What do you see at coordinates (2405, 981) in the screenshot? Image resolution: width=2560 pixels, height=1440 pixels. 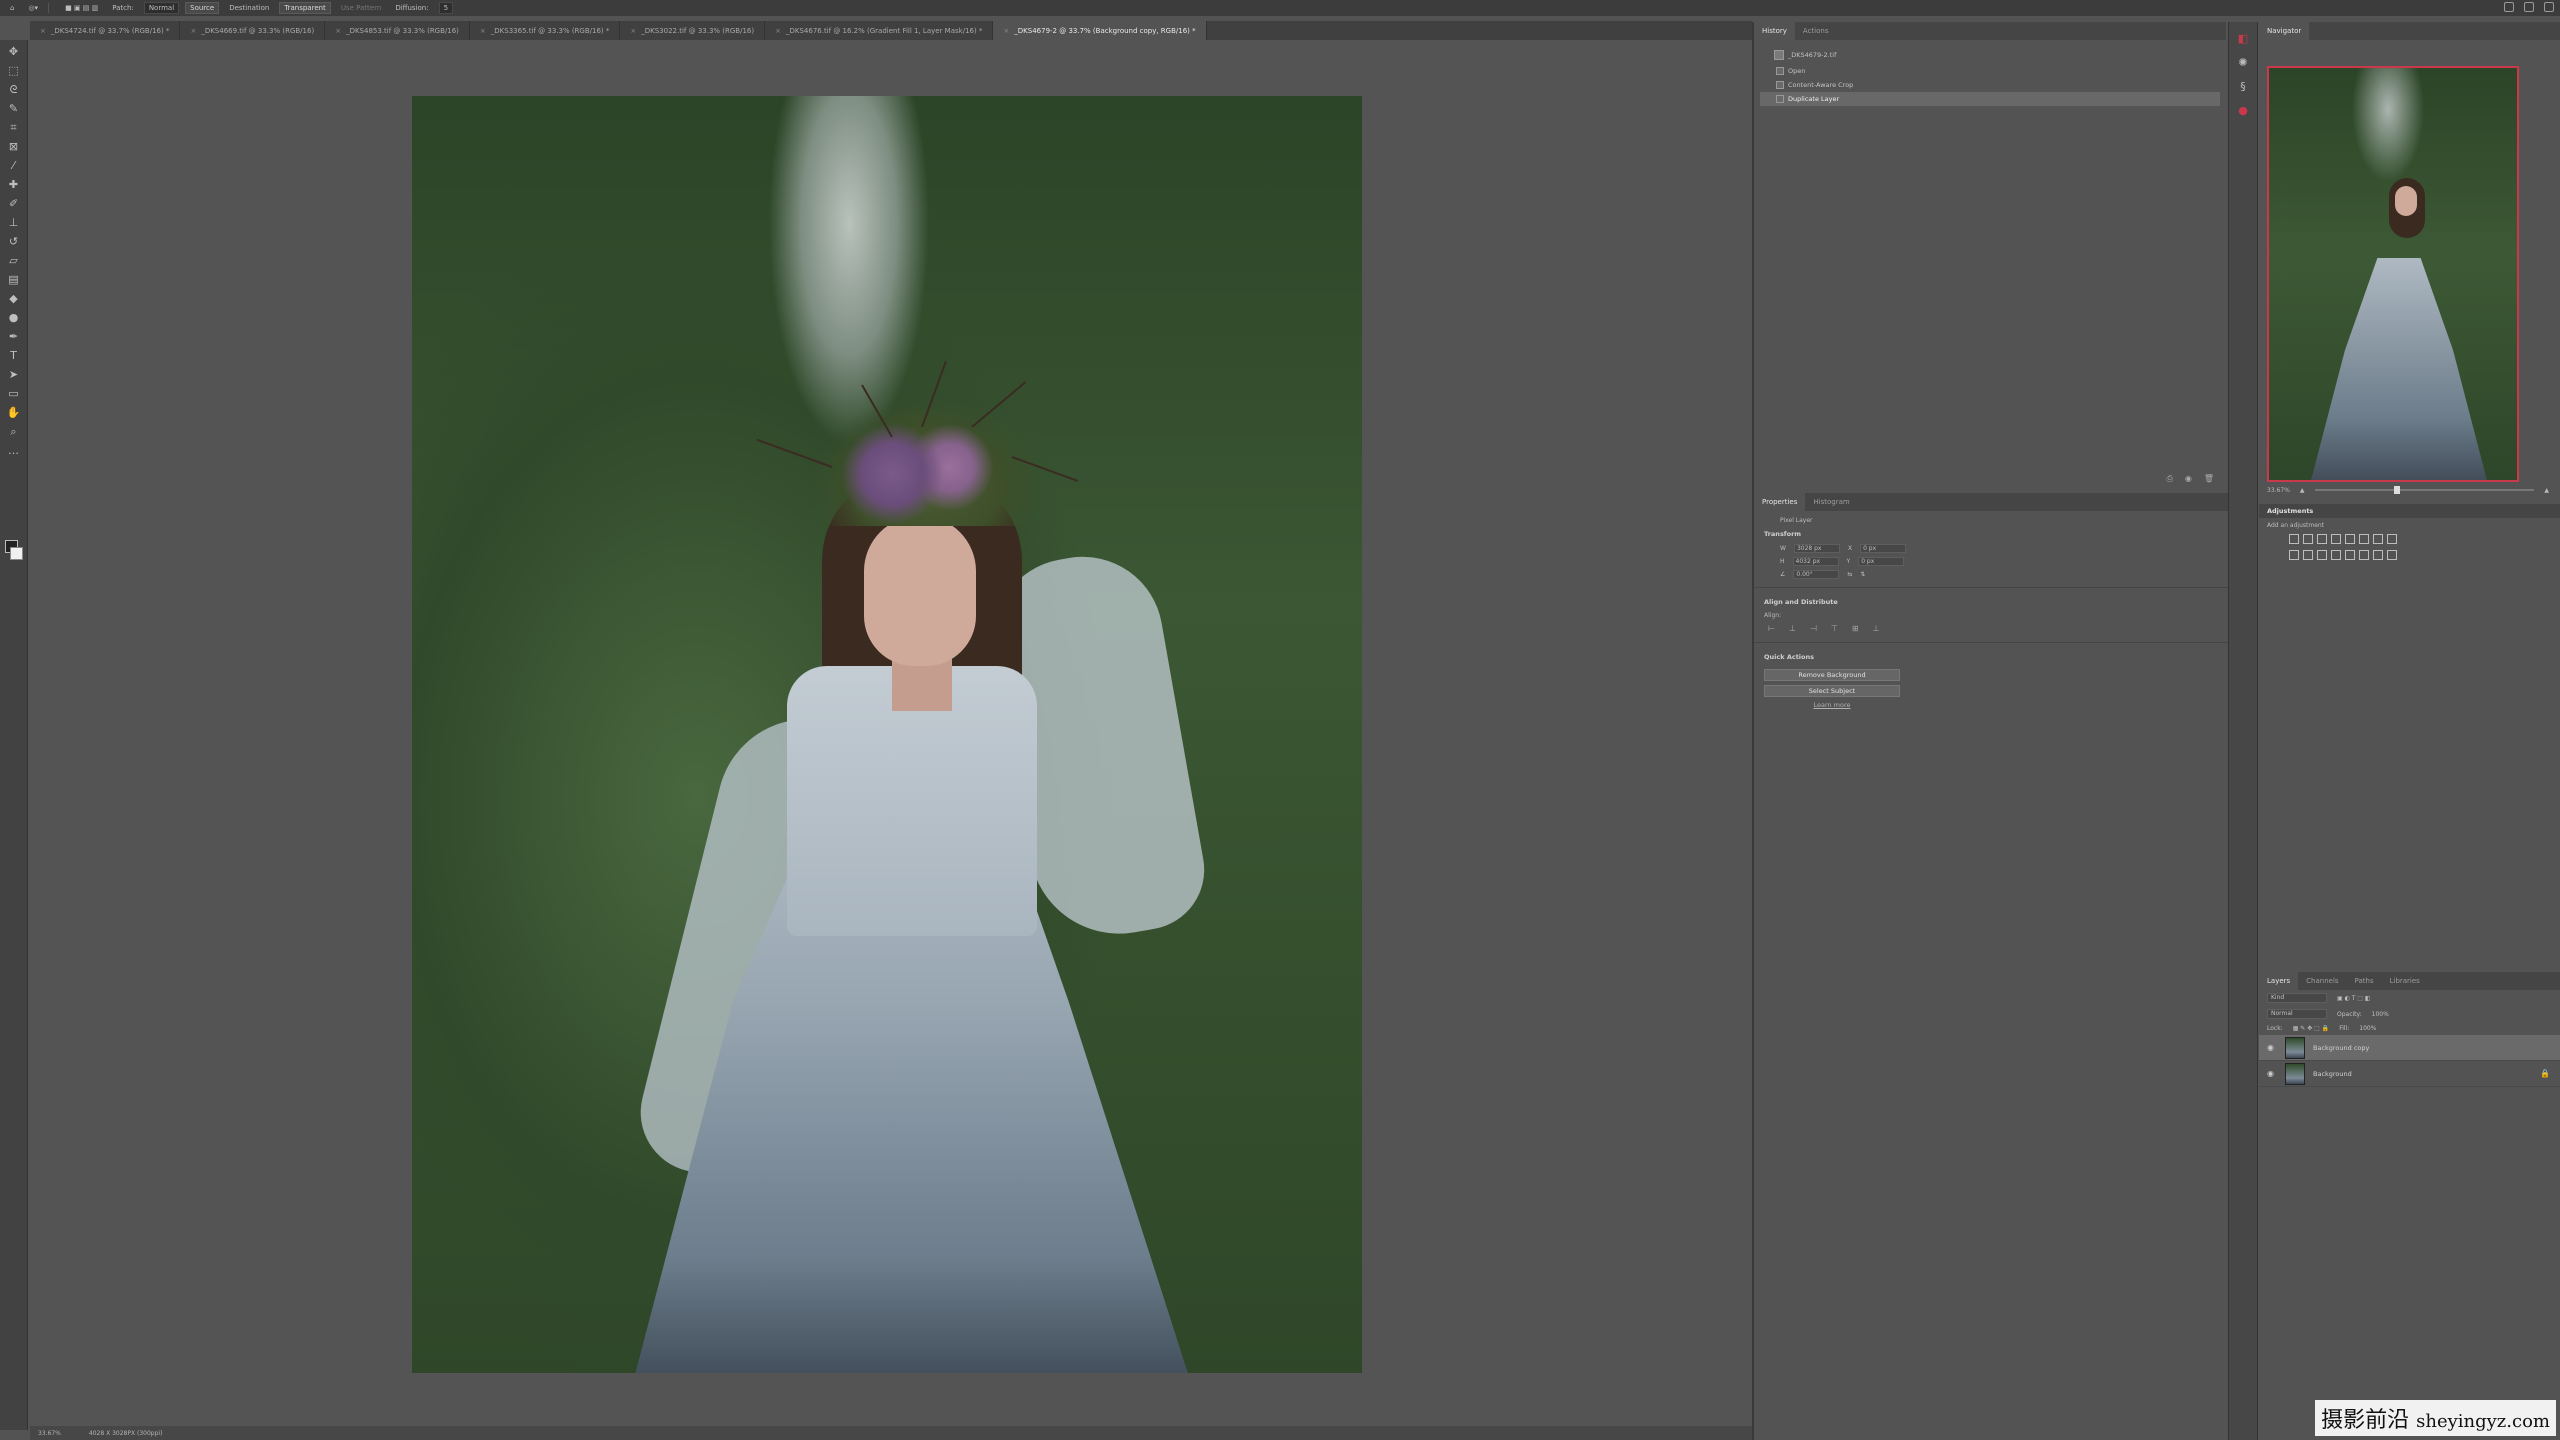 I see `tab-libraries: Libraries` at bounding box center [2405, 981].